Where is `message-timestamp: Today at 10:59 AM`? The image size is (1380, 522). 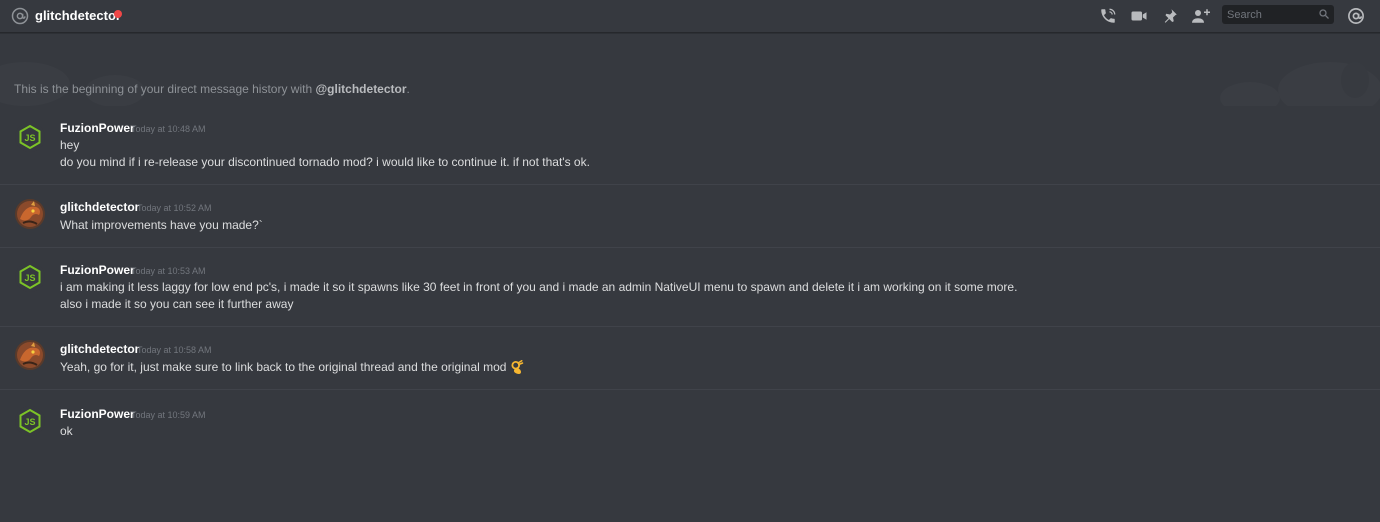 message-timestamp: Today at 10:59 AM is located at coordinates (168, 415).